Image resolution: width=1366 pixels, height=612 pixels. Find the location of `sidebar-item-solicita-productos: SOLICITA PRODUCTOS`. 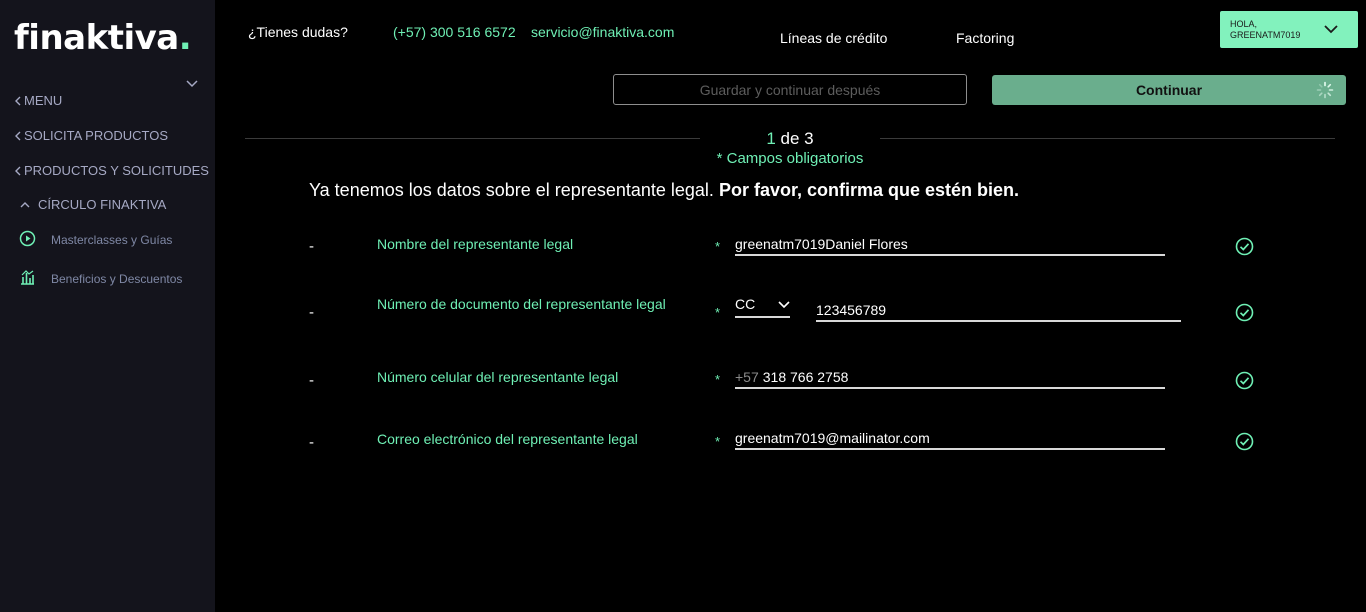

sidebar-item-solicita-productos: SOLICITA PRODUCTOS is located at coordinates (91, 135).